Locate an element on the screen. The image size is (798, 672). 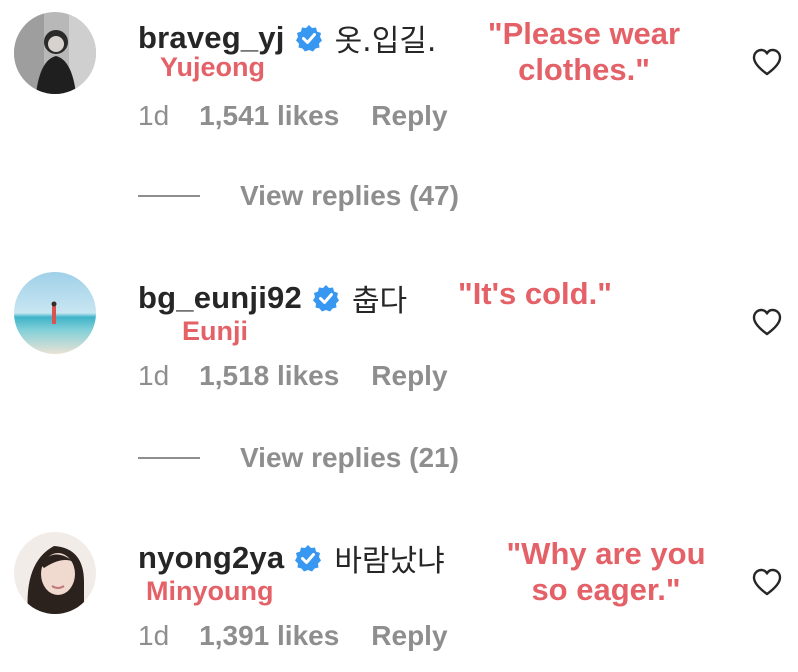
translation-line: "Why are you is located at coordinates (606, 553).